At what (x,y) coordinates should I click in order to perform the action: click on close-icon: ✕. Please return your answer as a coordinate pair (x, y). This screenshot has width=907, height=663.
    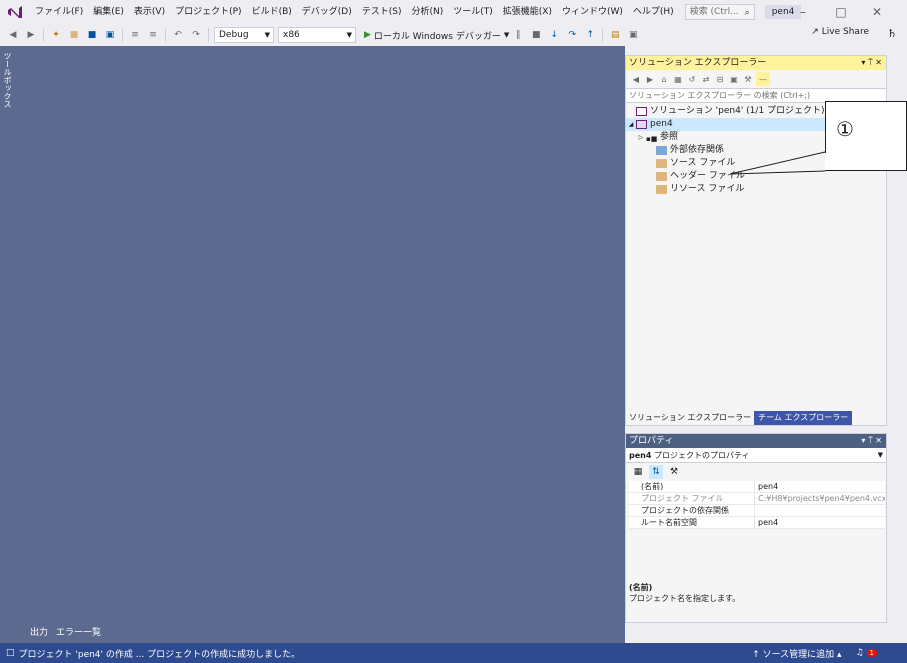
    Looking at the image, I should click on (877, 12).